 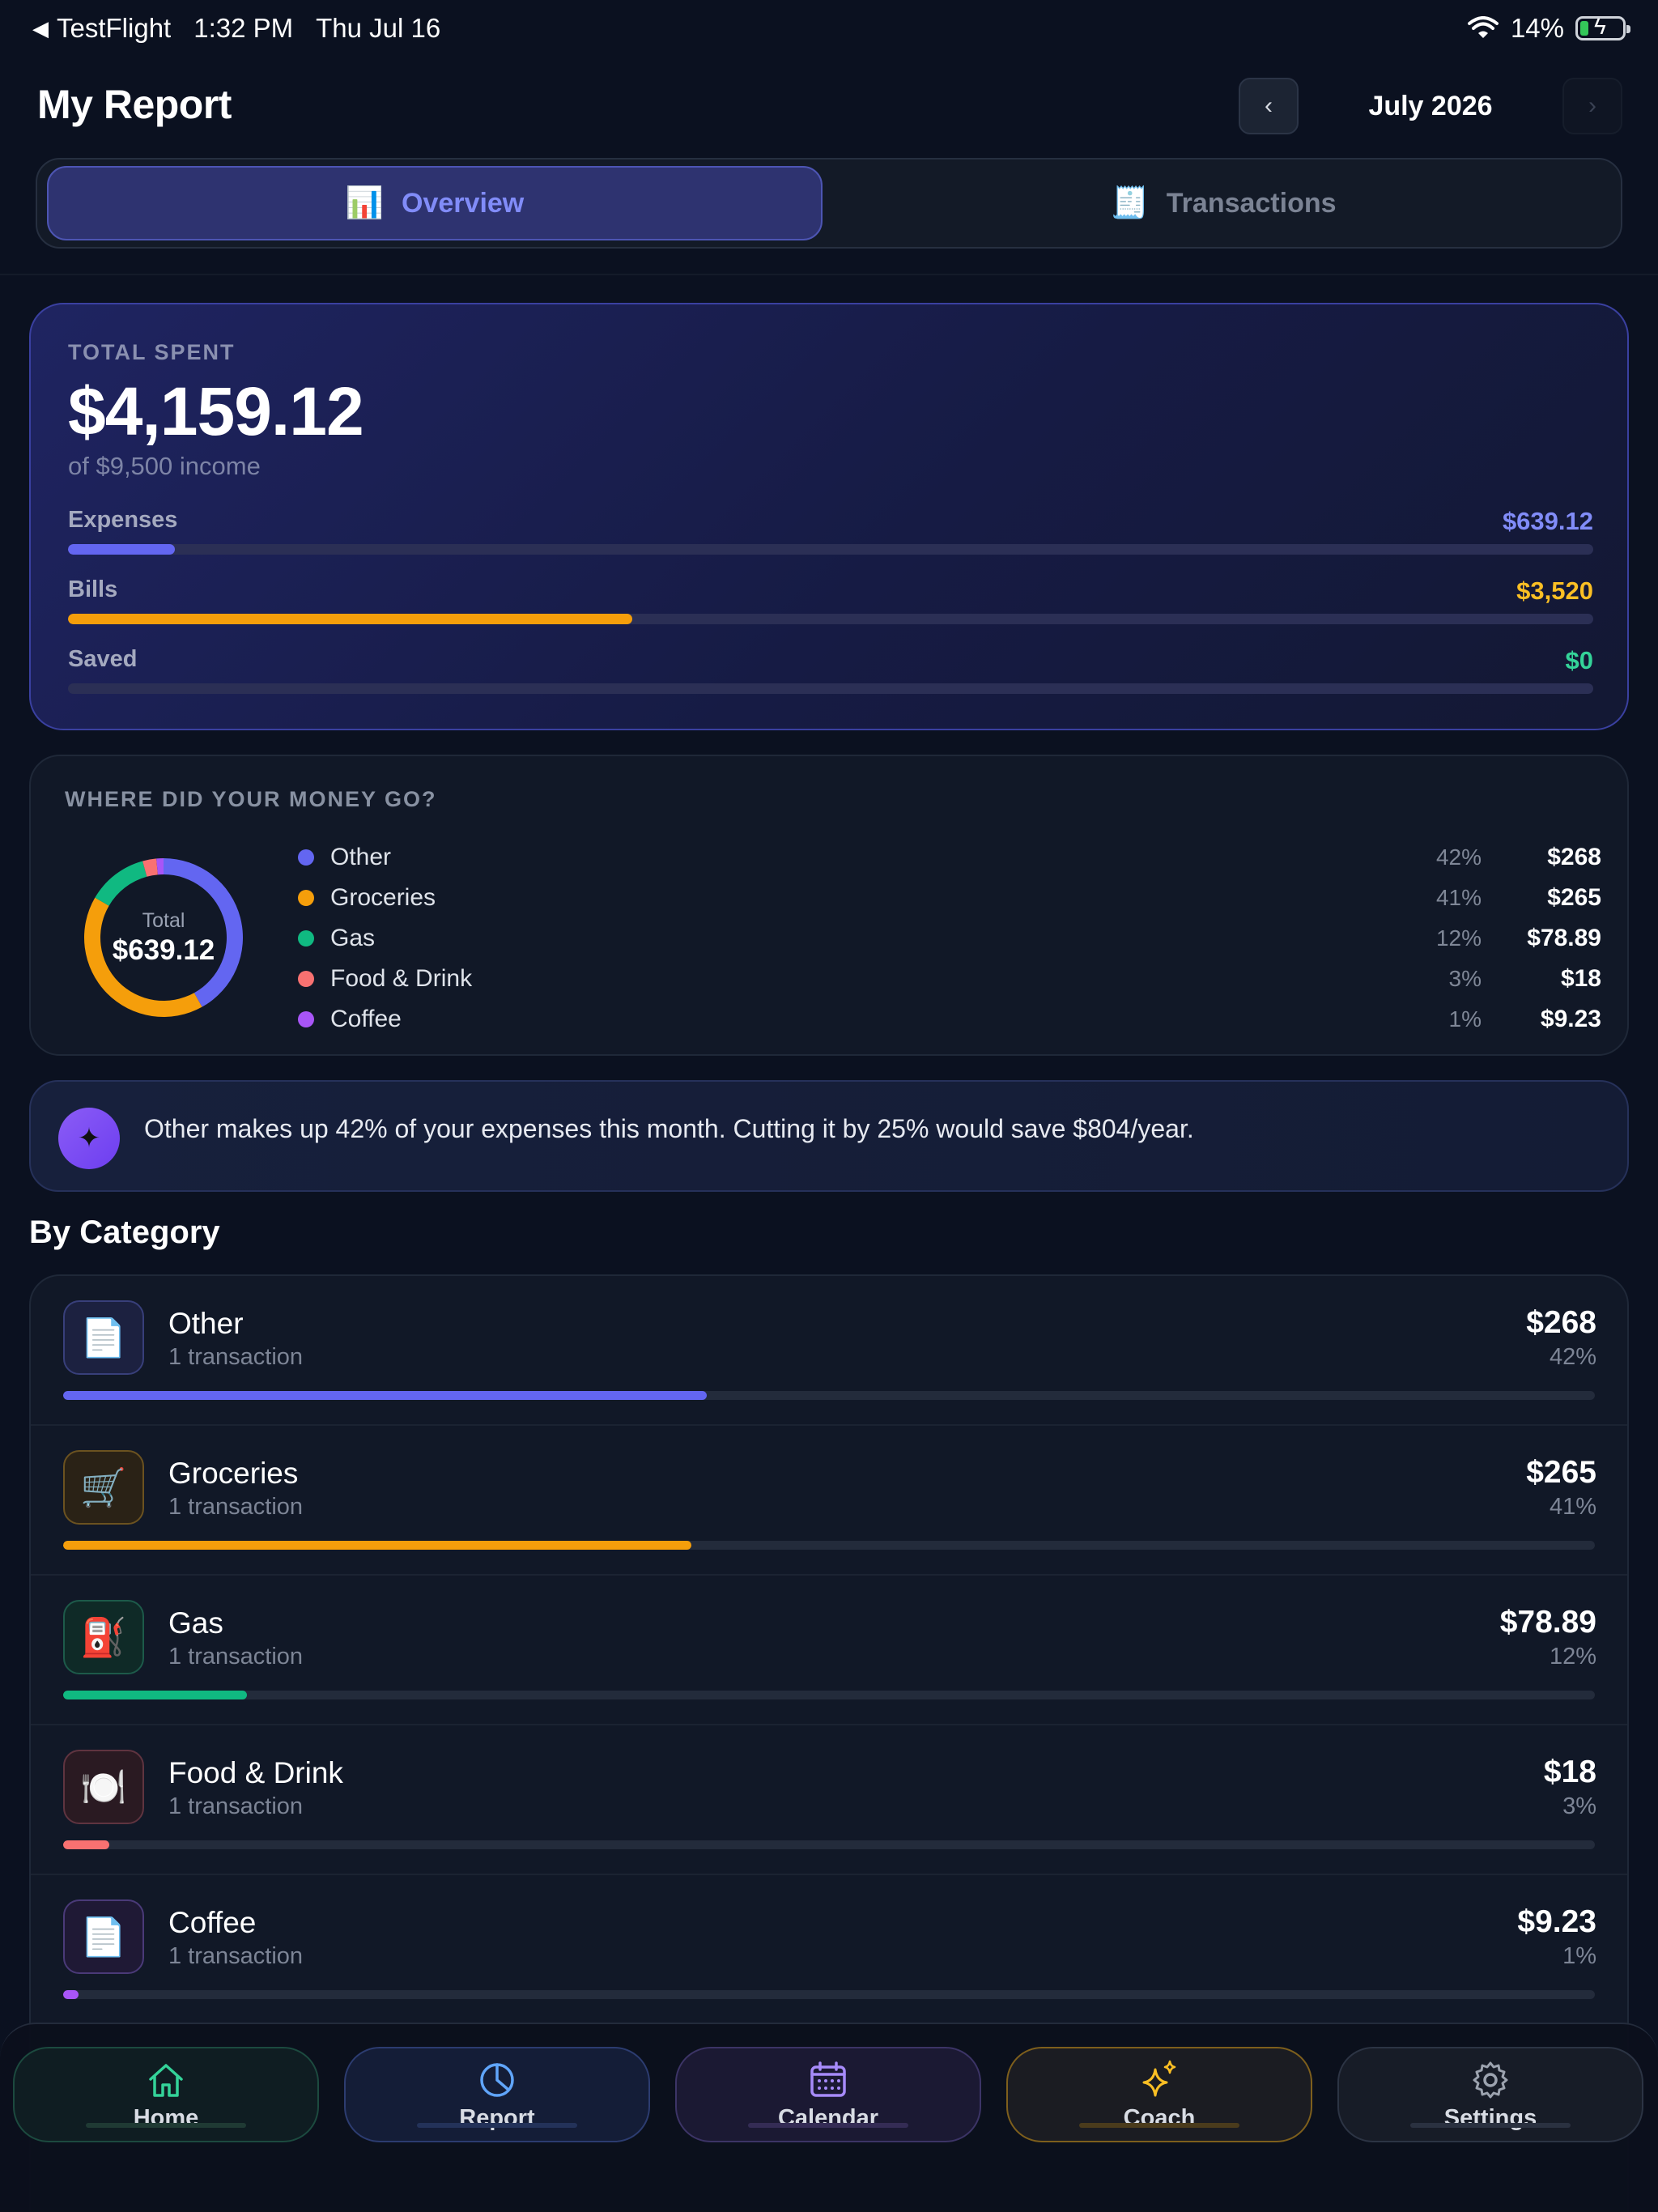 I want to click on tab-overview-label: Overview, so click(x=463, y=203).